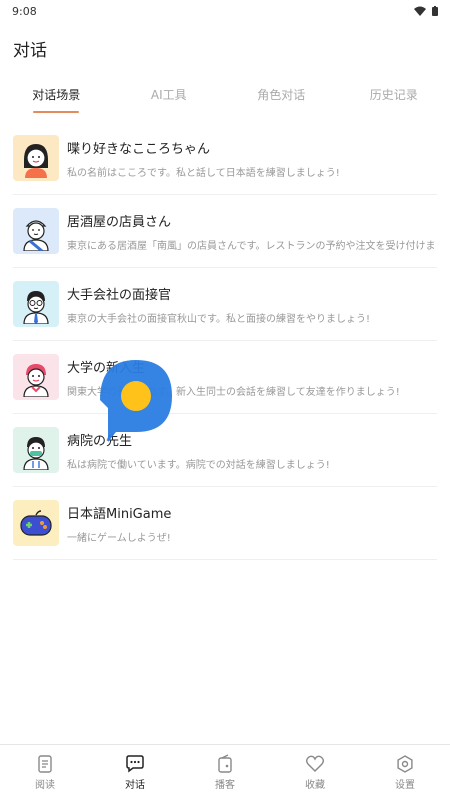  Describe the element at coordinates (435, 11) in the screenshot. I see `battery-icon` at that location.